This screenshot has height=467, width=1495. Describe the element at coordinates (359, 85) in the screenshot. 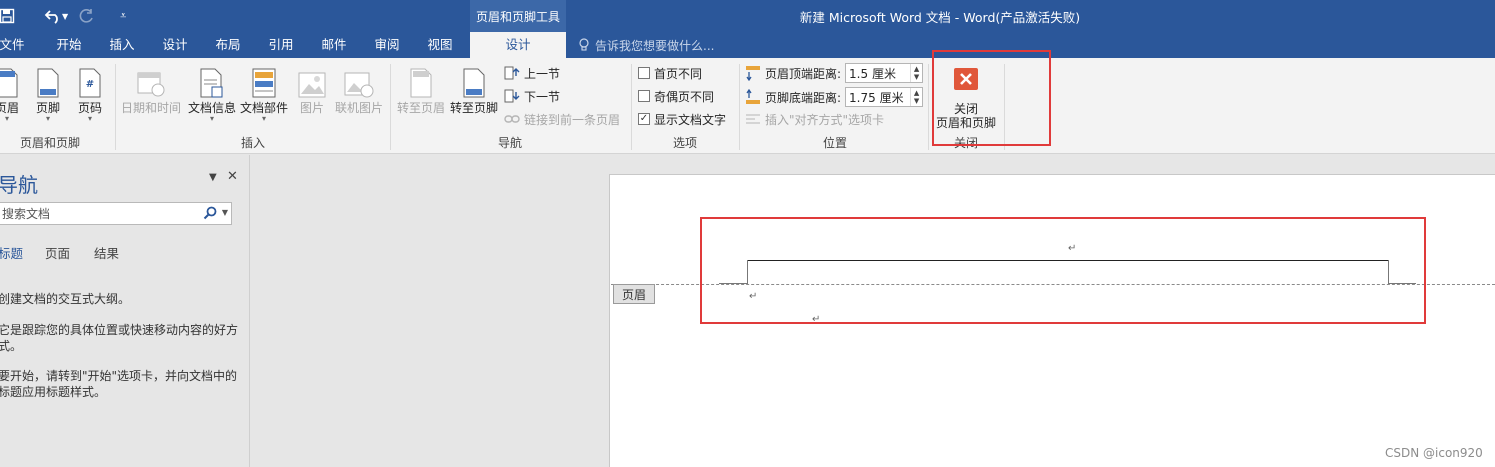

I see `online-picture-icon` at that location.